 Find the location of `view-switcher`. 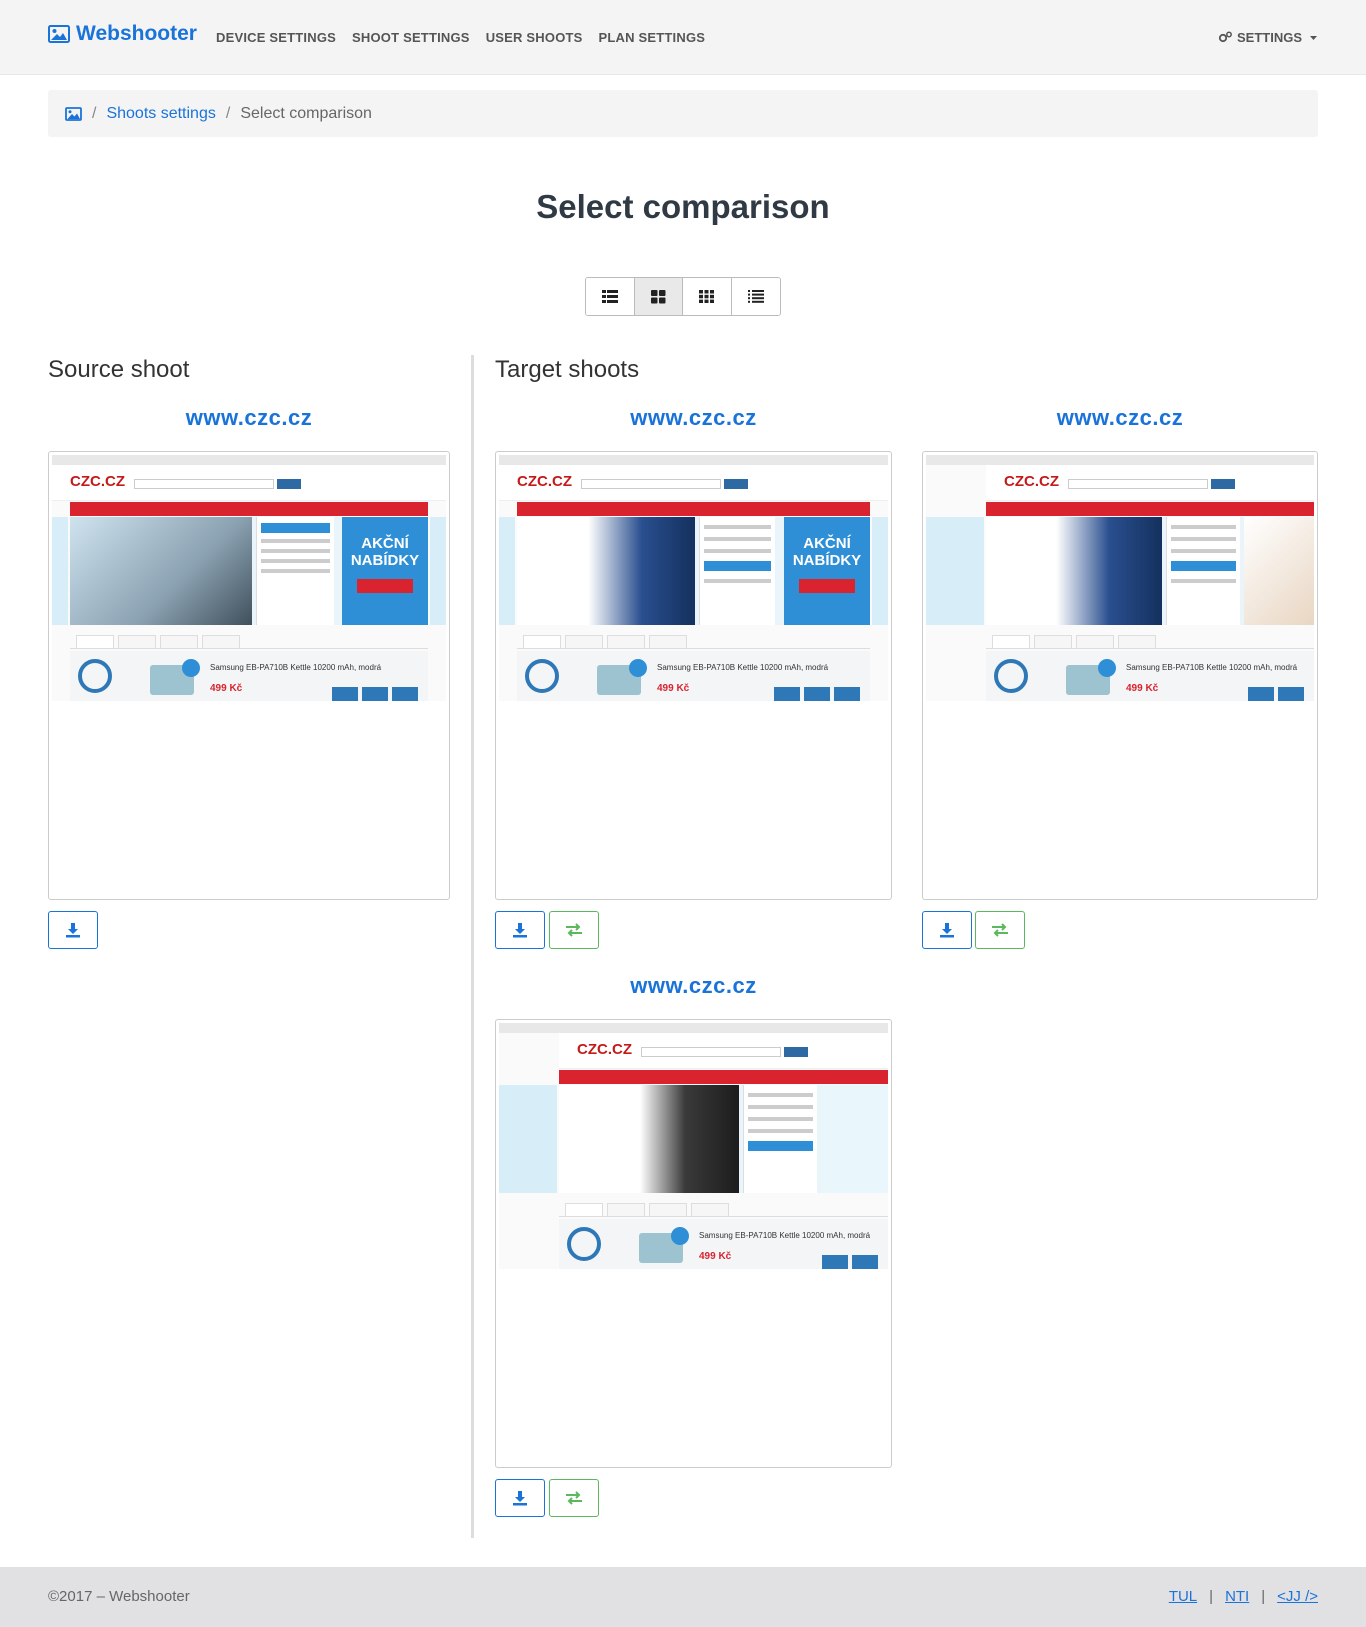

view-switcher is located at coordinates (683, 296).